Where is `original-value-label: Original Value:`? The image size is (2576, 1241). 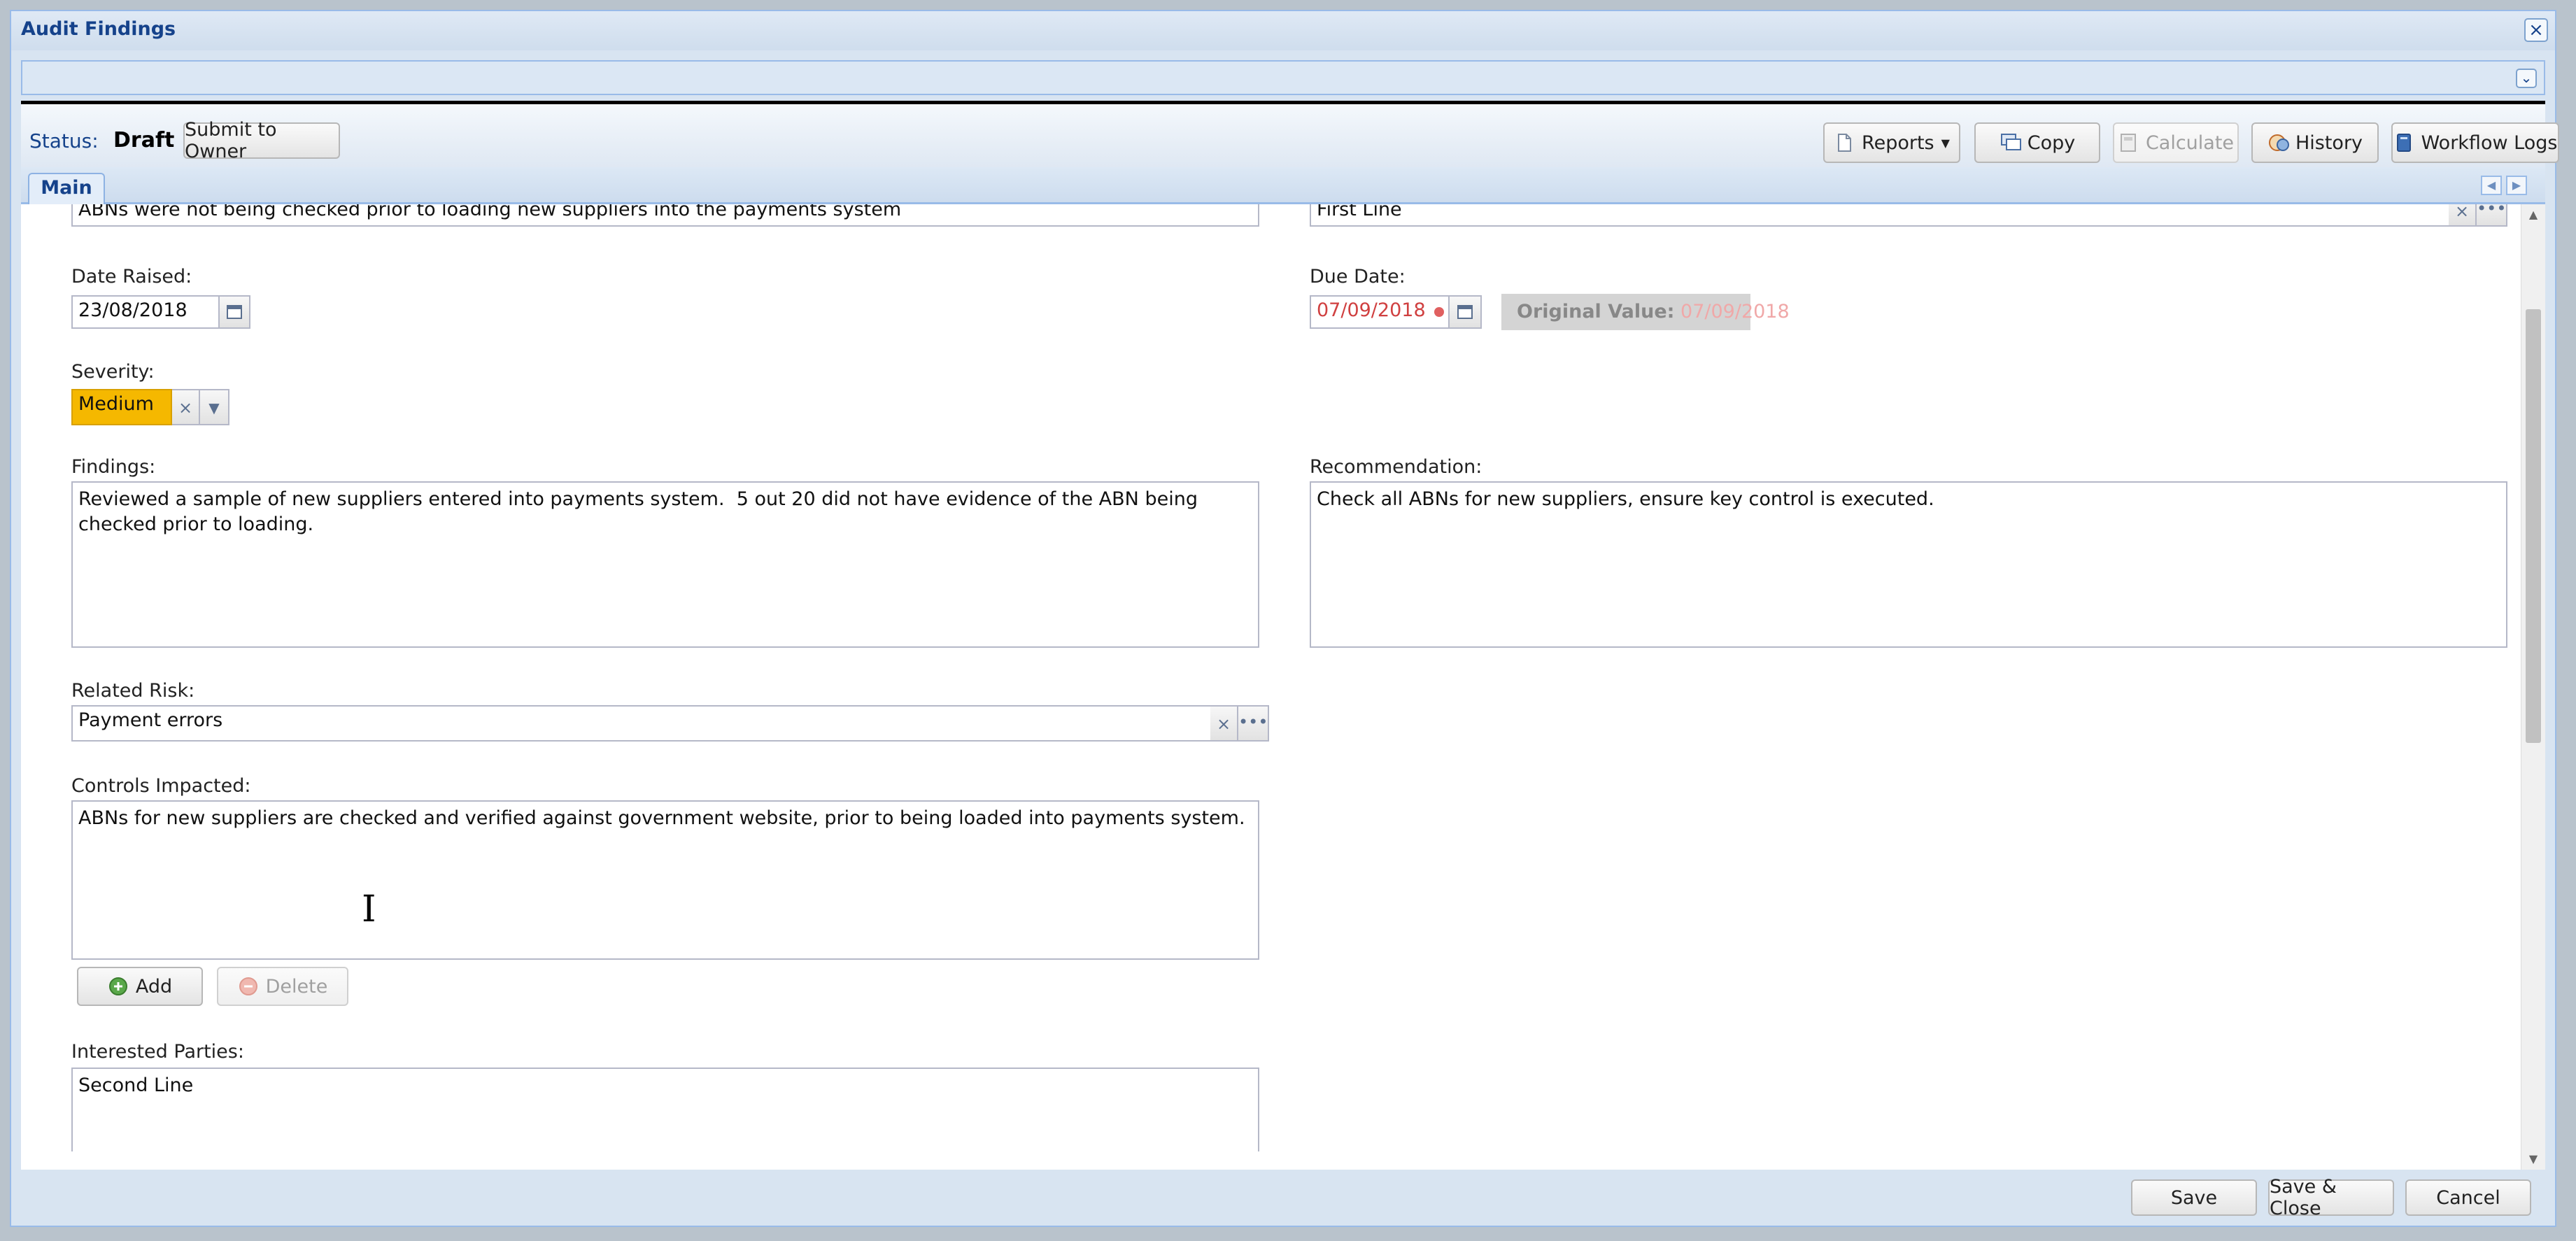
original-value-label: Original Value: is located at coordinates (1596, 311).